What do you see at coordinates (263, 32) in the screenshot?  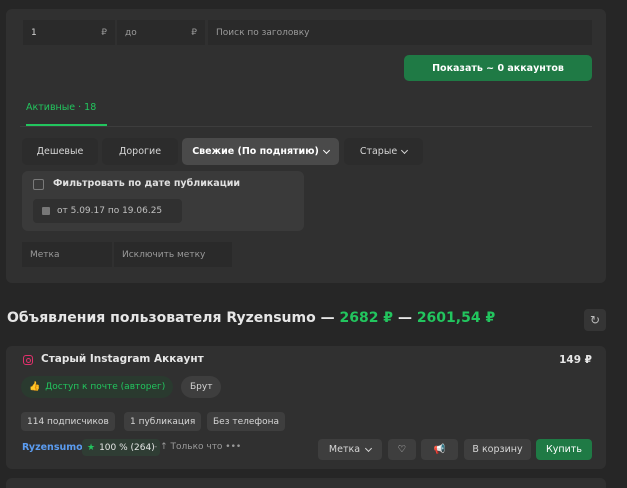 I see `search-placeholder: Поиск по заголовку` at bounding box center [263, 32].